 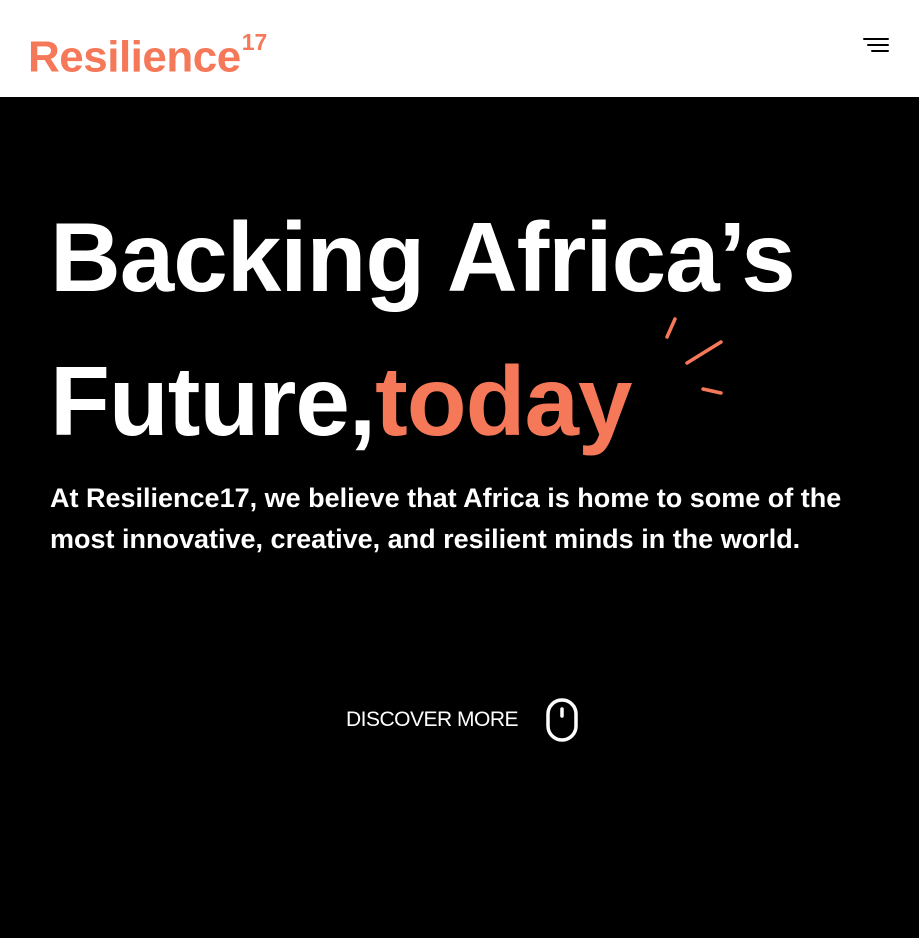 I want to click on discover-more-label: DISCOVER MORE, so click(x=432, y=719).